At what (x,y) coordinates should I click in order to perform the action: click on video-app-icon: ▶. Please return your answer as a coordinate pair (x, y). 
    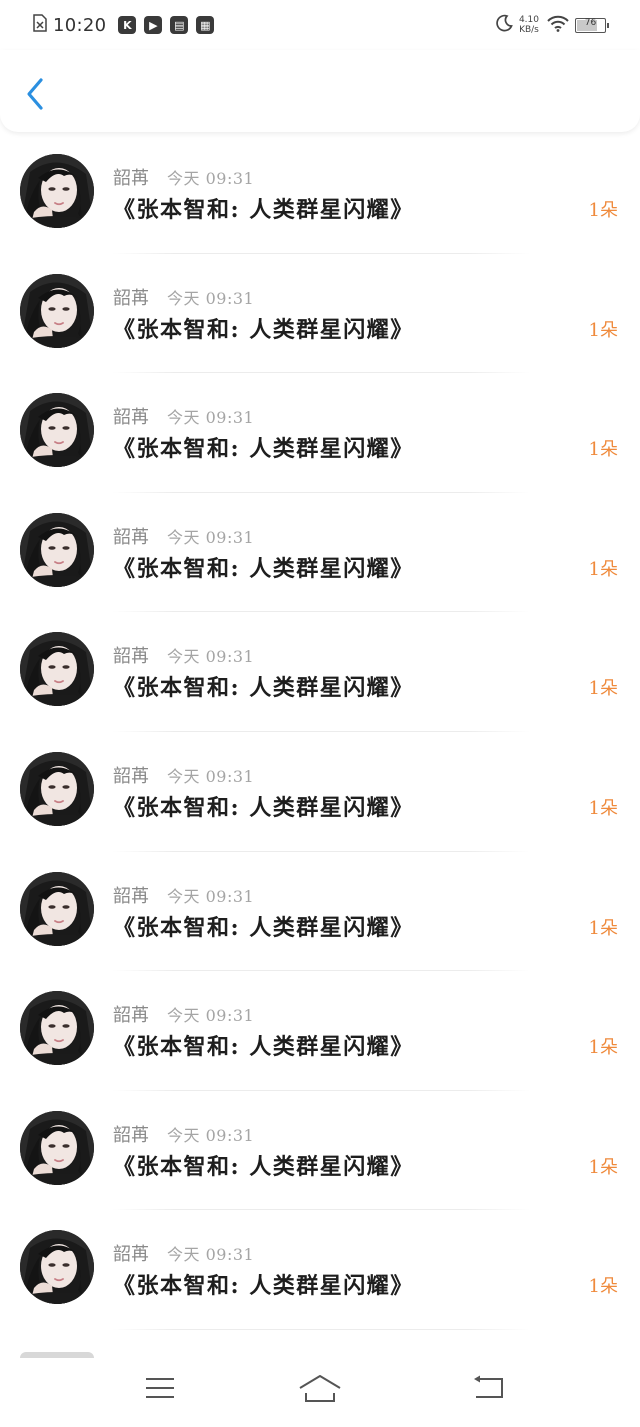
    Looking at the image, I should click on (153, 25).